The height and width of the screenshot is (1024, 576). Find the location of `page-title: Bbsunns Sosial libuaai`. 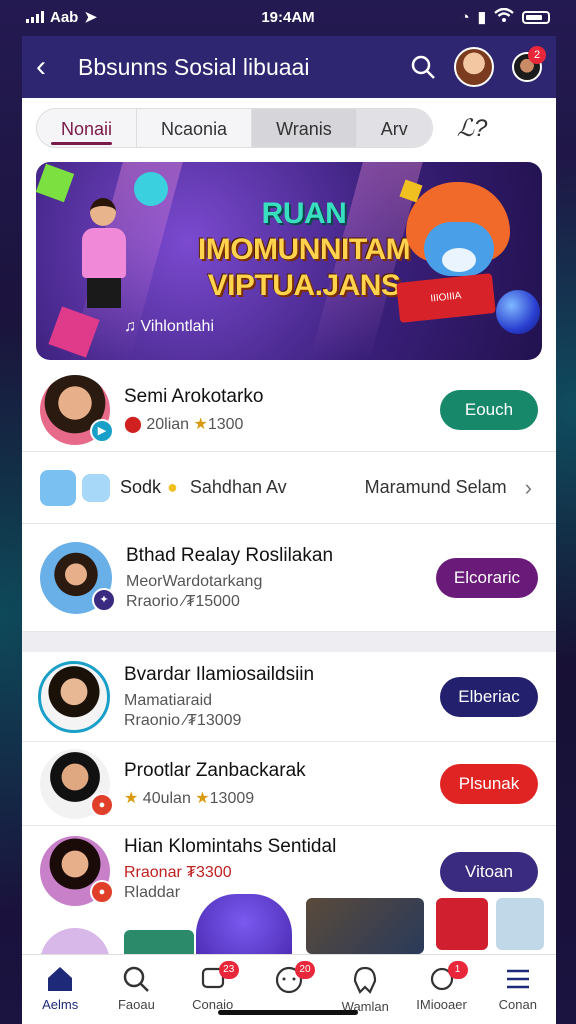

page-title: Bbsunns Sosial libuaai is located at coordinates (194, 66).